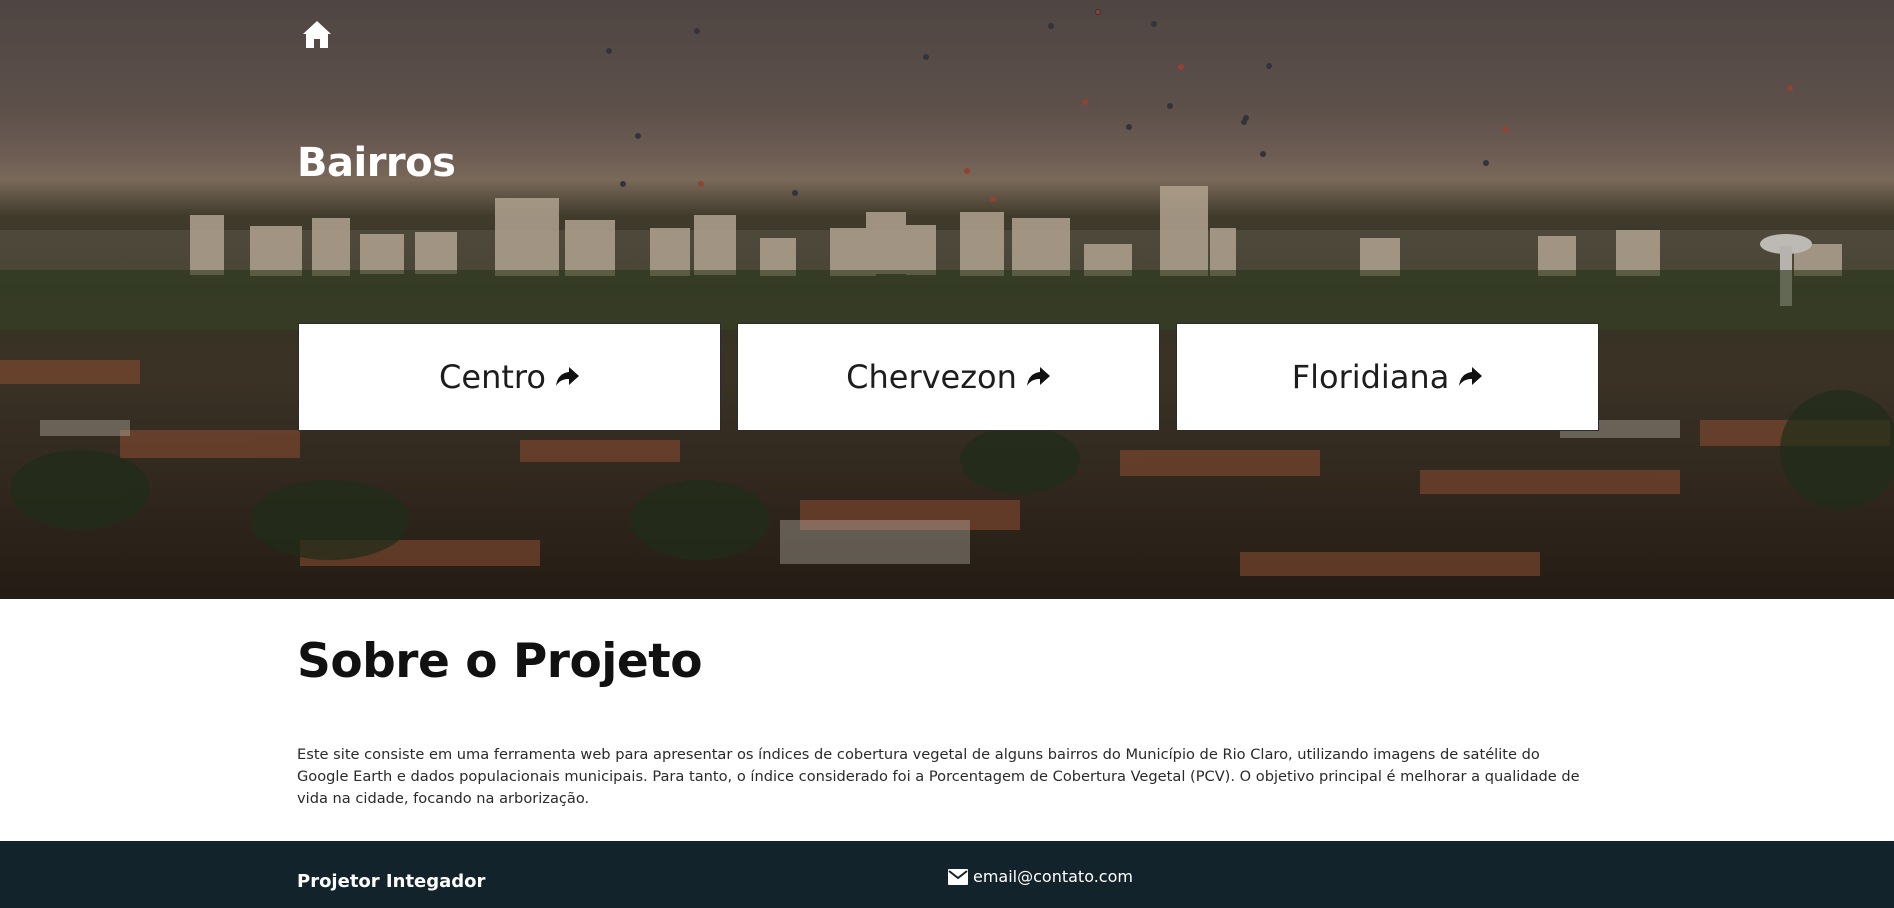 The width and height of the screenshot is (1894, 908). I want to click on home-icon, so click(317, 34).